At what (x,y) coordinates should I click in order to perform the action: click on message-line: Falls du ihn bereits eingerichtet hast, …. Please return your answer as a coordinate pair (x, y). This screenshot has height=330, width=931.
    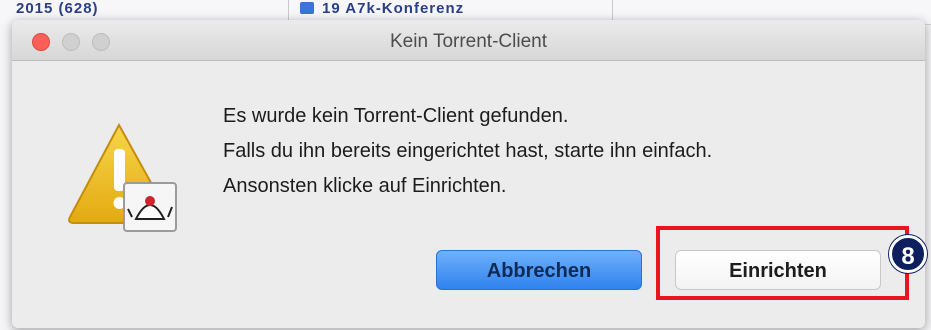
    Looking at the image, I should click on (468, 151).